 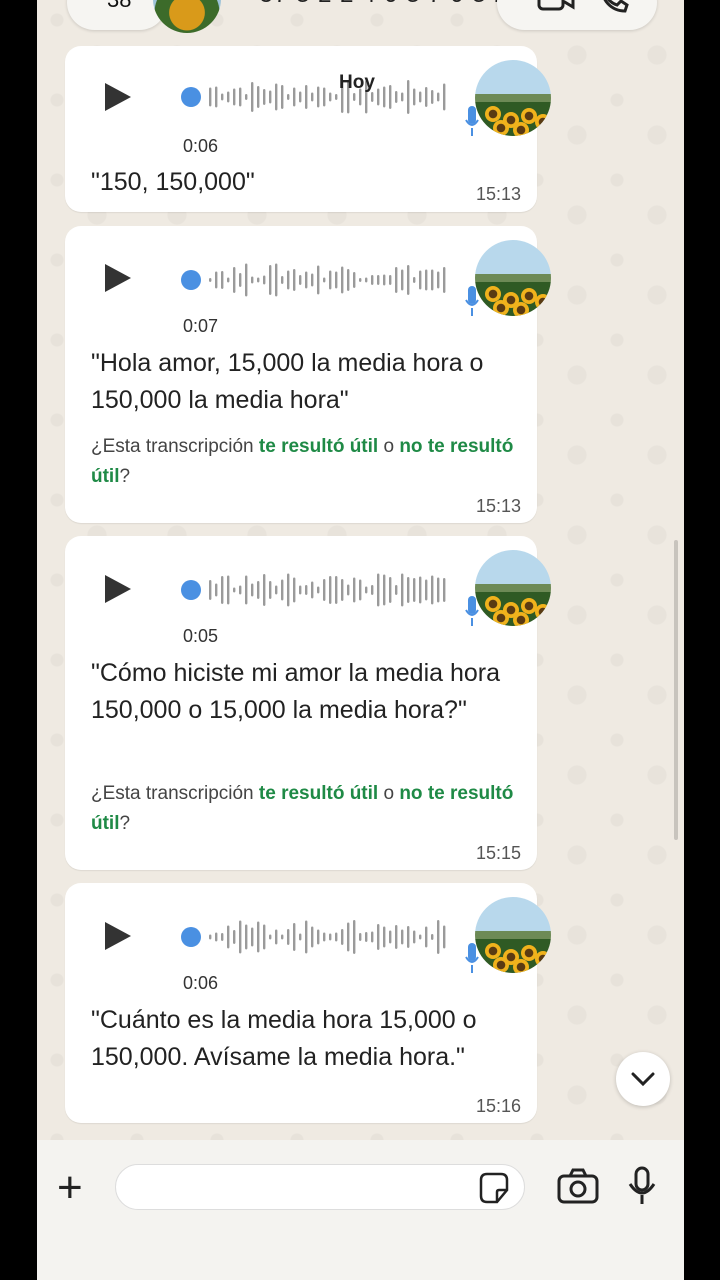 I want to click on transcript-text: "150, 150,000", so click(x=173, y=182).